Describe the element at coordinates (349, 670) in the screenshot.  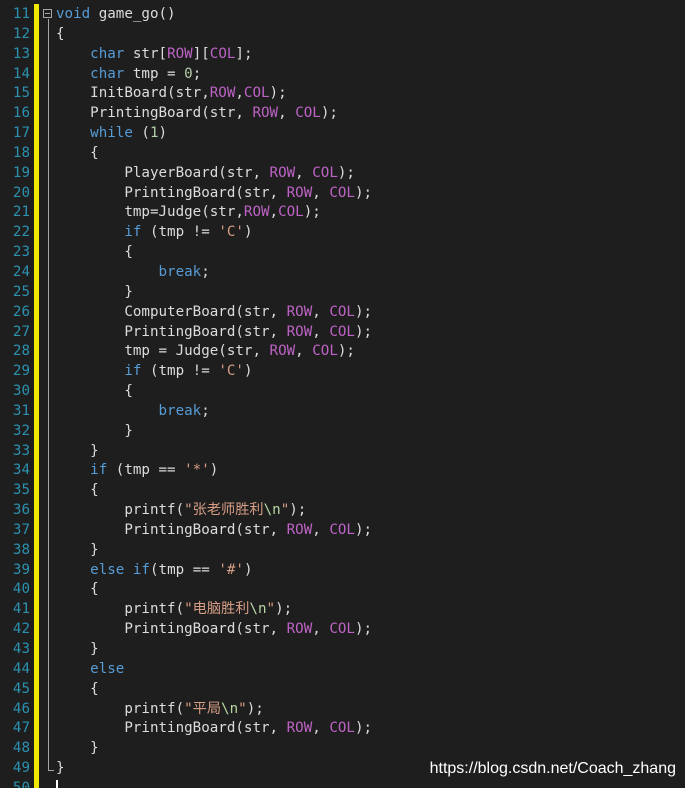
I see `code-line: 44 else` at that location.